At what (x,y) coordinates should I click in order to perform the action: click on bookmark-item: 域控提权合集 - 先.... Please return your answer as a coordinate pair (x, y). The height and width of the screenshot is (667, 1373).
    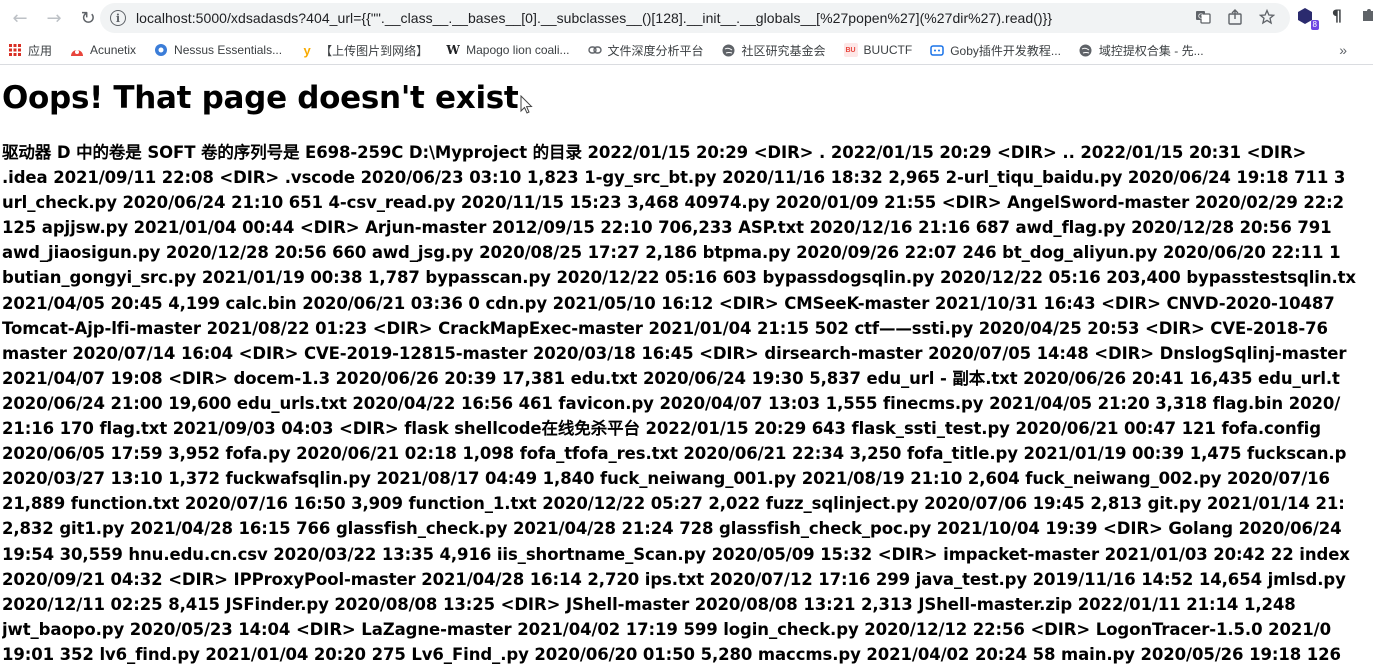
    Looking at the image, I should click on (1141, 50).